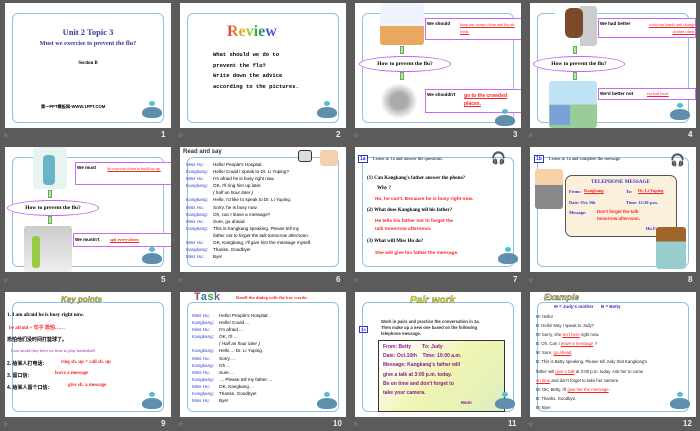 The image size is (700, 431). What do you see at coordinates (238, 164) in the screenshot?
I see `dialog-text: Hello! People's Hospital.` at bounding box center [238, 164].